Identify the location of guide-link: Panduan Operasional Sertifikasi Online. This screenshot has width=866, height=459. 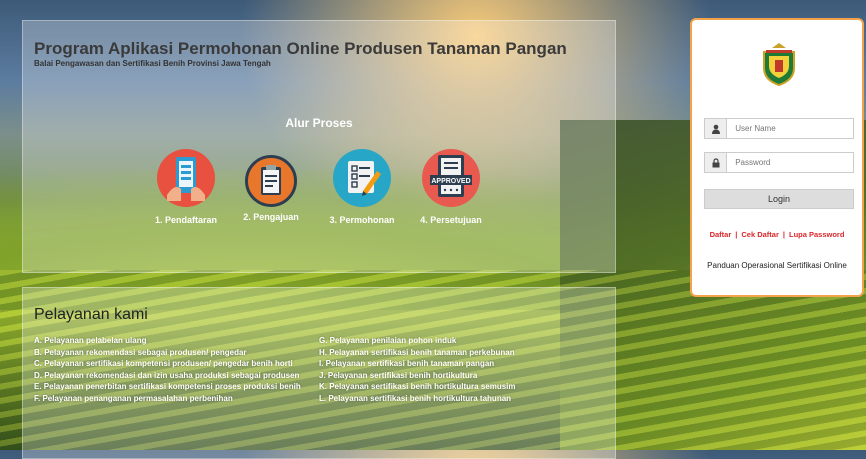
(777, 265).